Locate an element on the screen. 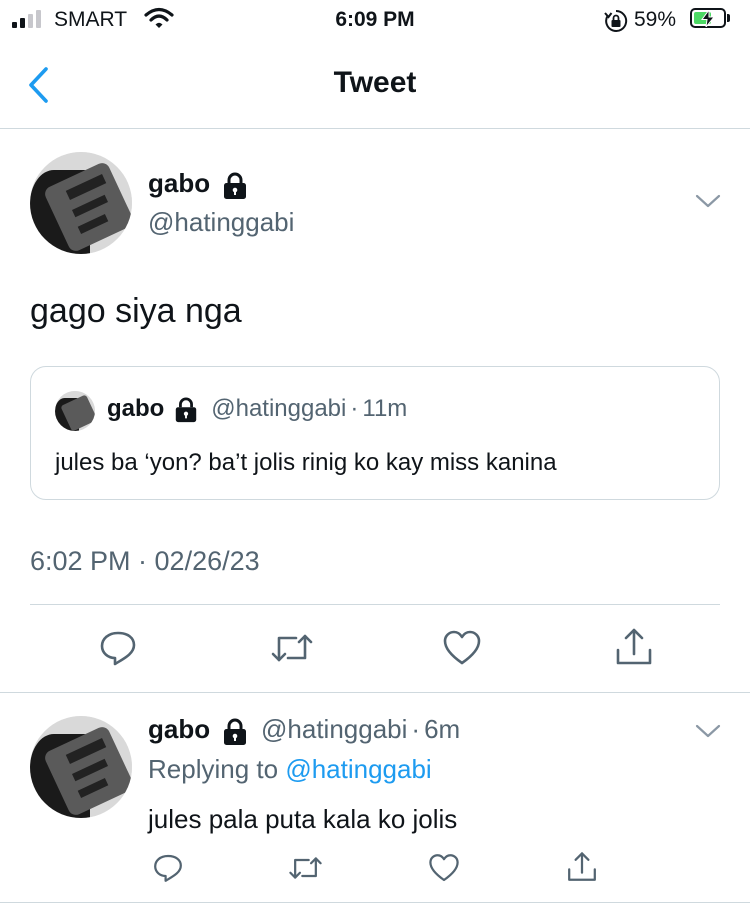 The image size is (750, 905). reply-button is located at coordinates (118, 648).